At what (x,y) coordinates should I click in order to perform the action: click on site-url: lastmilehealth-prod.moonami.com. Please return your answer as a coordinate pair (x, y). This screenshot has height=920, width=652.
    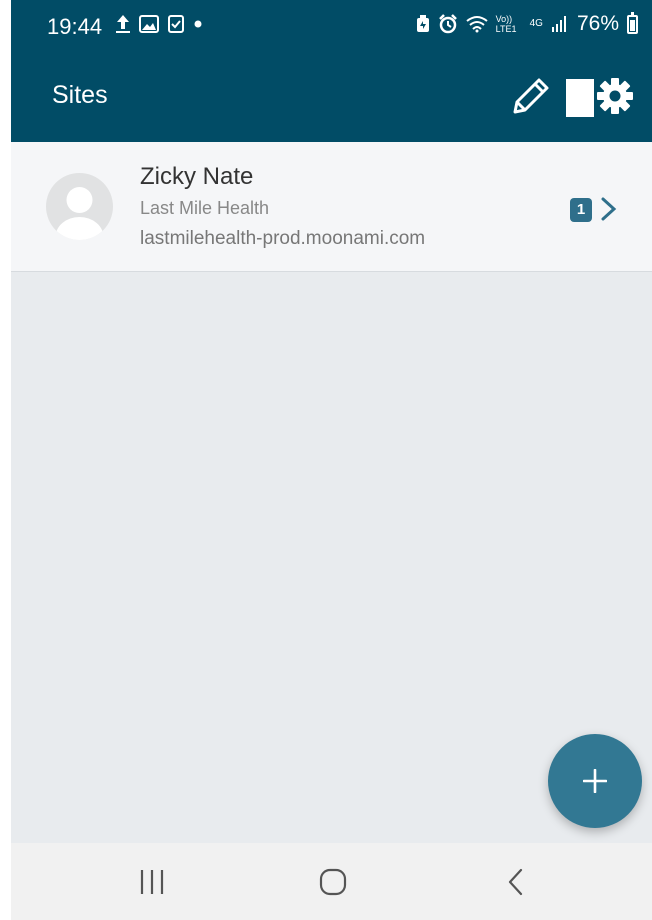
    Looking at the image, I should click on (283, 238).